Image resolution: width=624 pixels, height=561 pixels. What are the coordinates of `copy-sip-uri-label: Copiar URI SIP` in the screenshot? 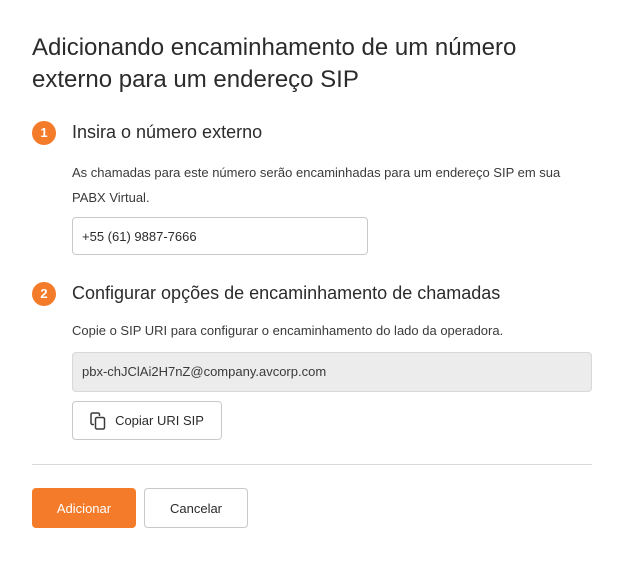 It's located at (159, 420).